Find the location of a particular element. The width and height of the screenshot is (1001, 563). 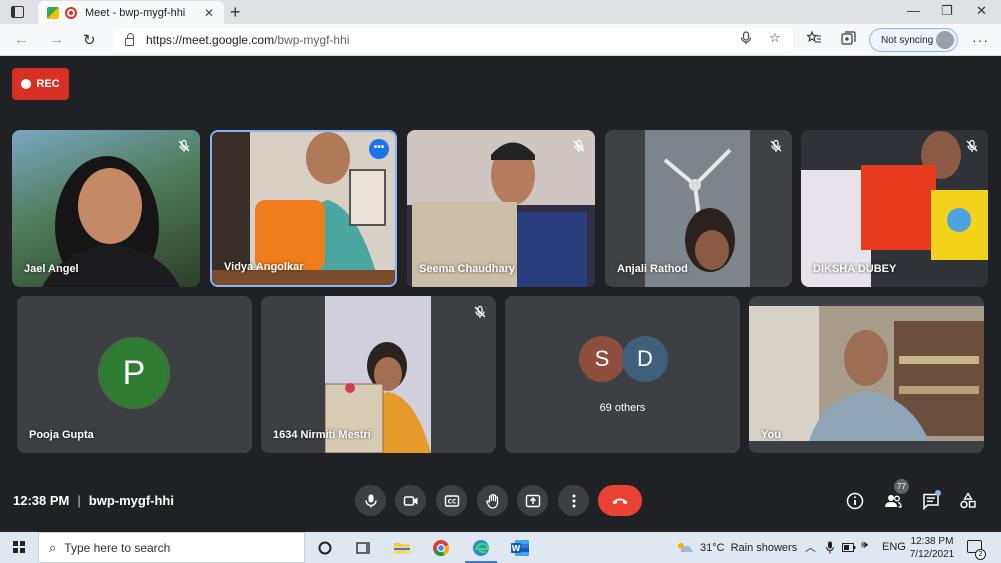

favorites-icon is located at coordinates (814, 39).